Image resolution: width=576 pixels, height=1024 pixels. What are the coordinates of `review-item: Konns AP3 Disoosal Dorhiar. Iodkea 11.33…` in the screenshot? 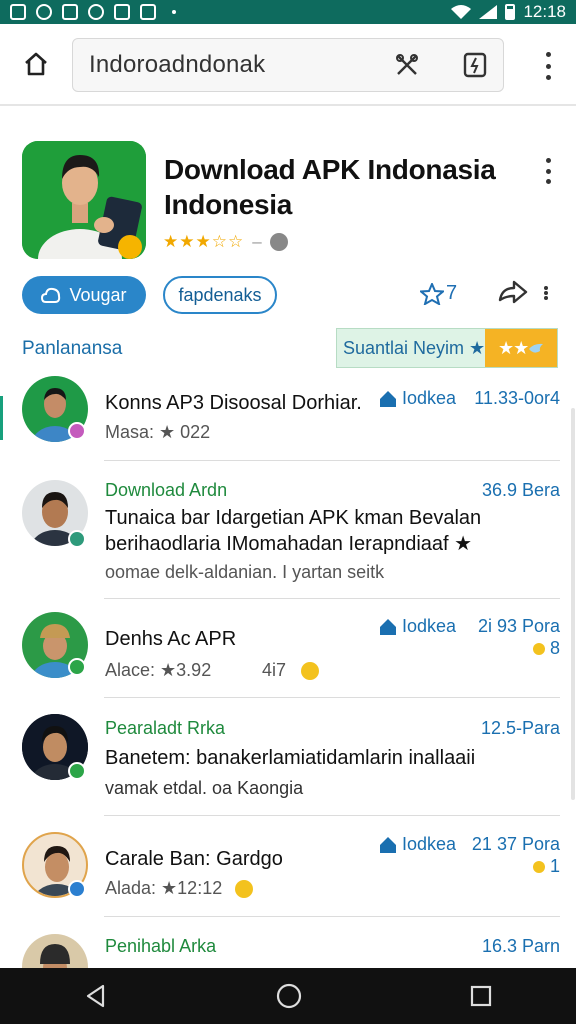 It's located at (280, 417).